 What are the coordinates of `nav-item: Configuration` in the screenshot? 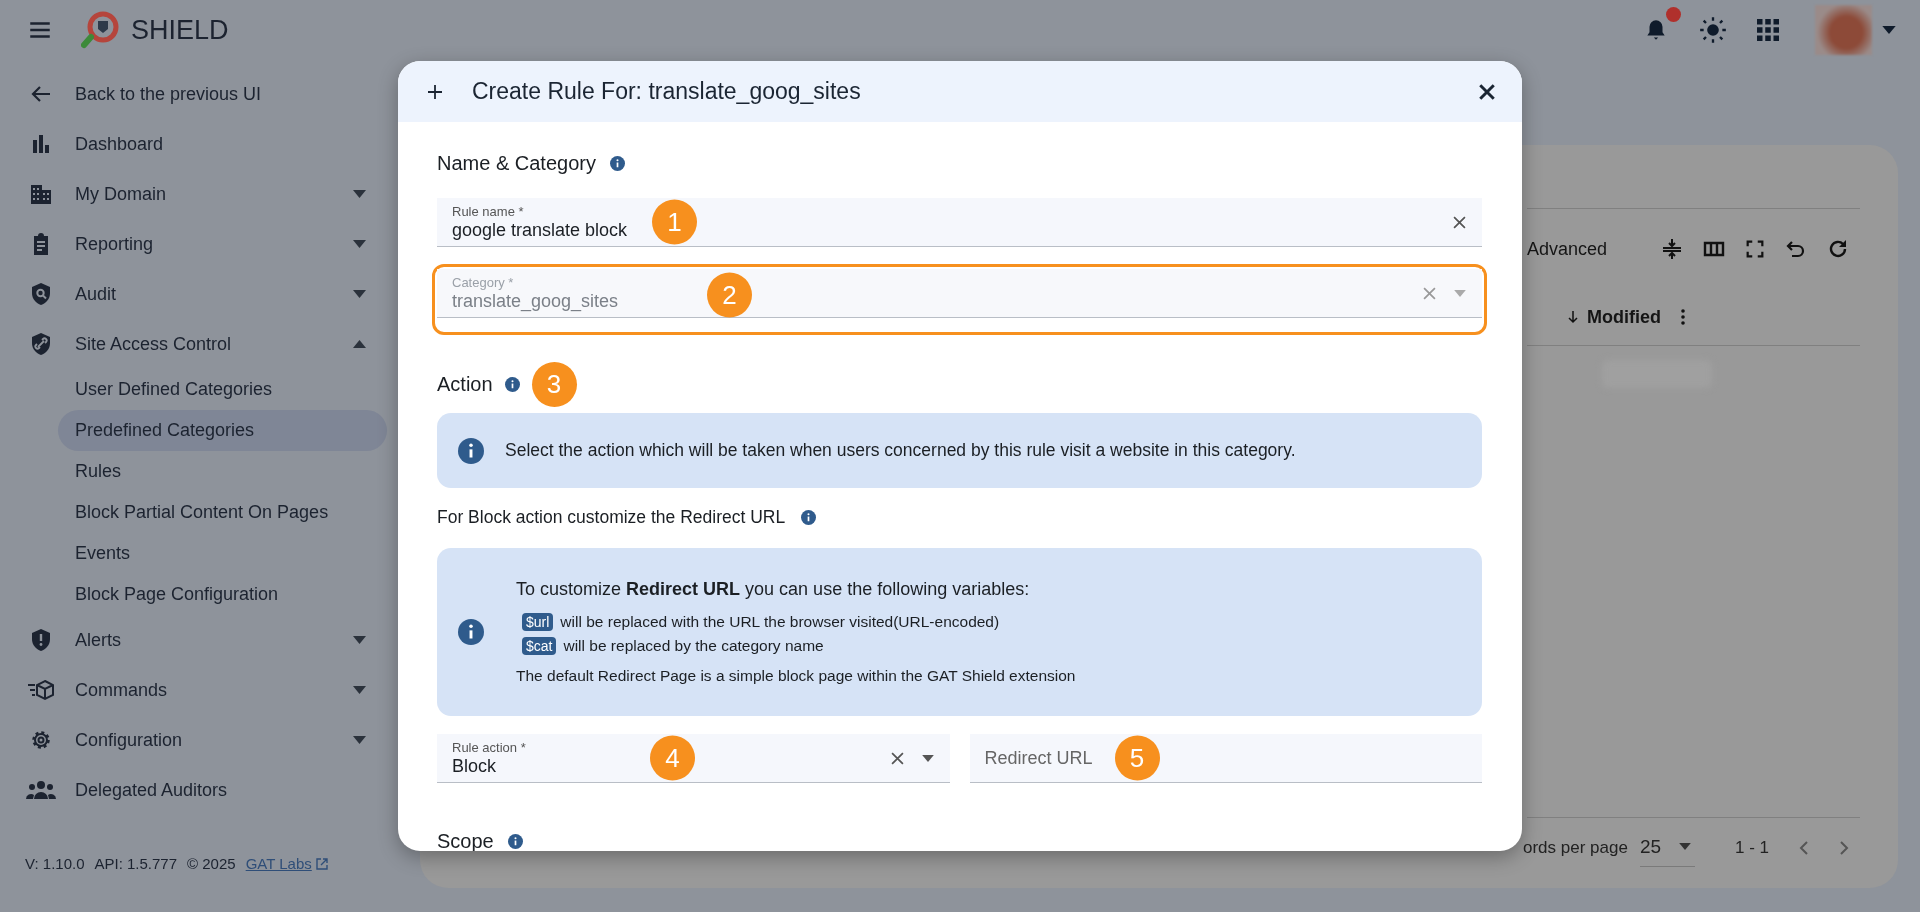 It's located at (200, 740).